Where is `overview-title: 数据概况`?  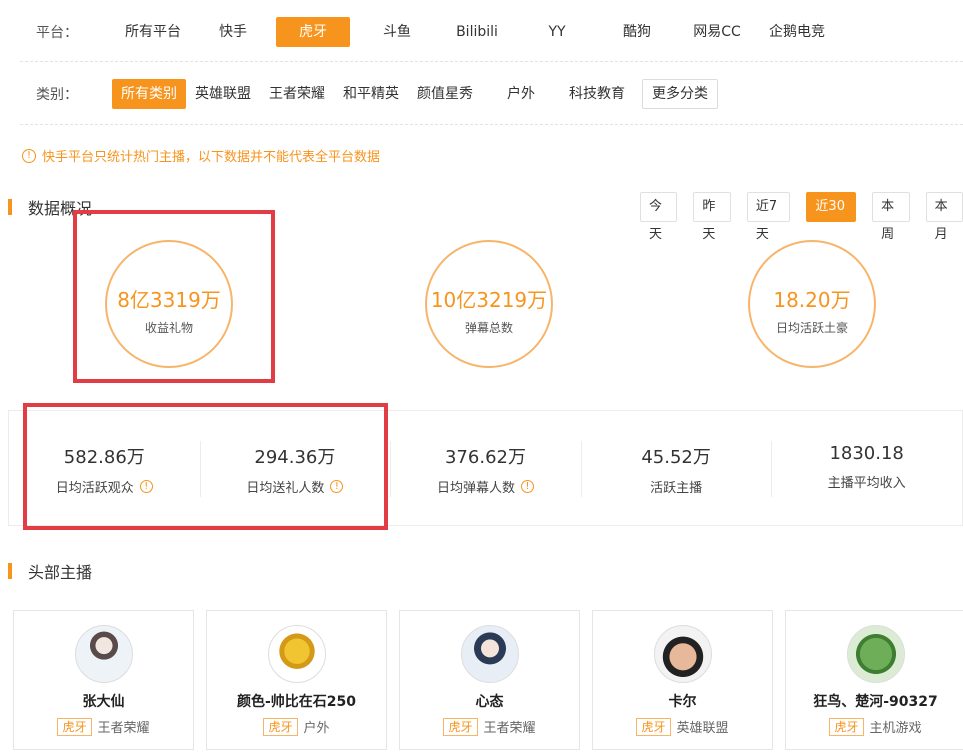
overview-title: 数据概况 is located at coordinates (60, 208).